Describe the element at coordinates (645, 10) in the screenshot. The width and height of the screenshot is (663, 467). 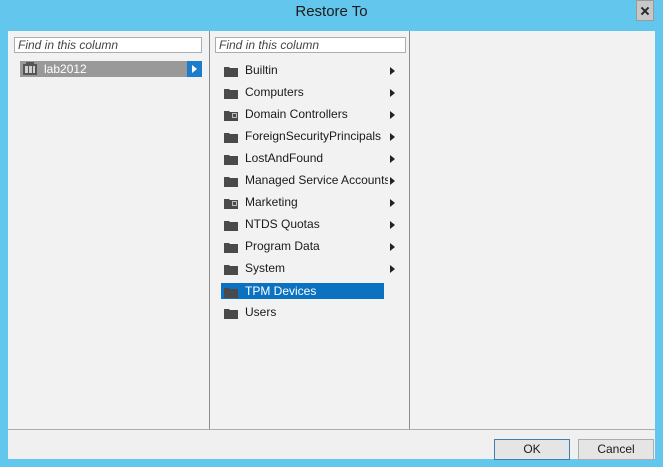
I see `close-button` at that location.